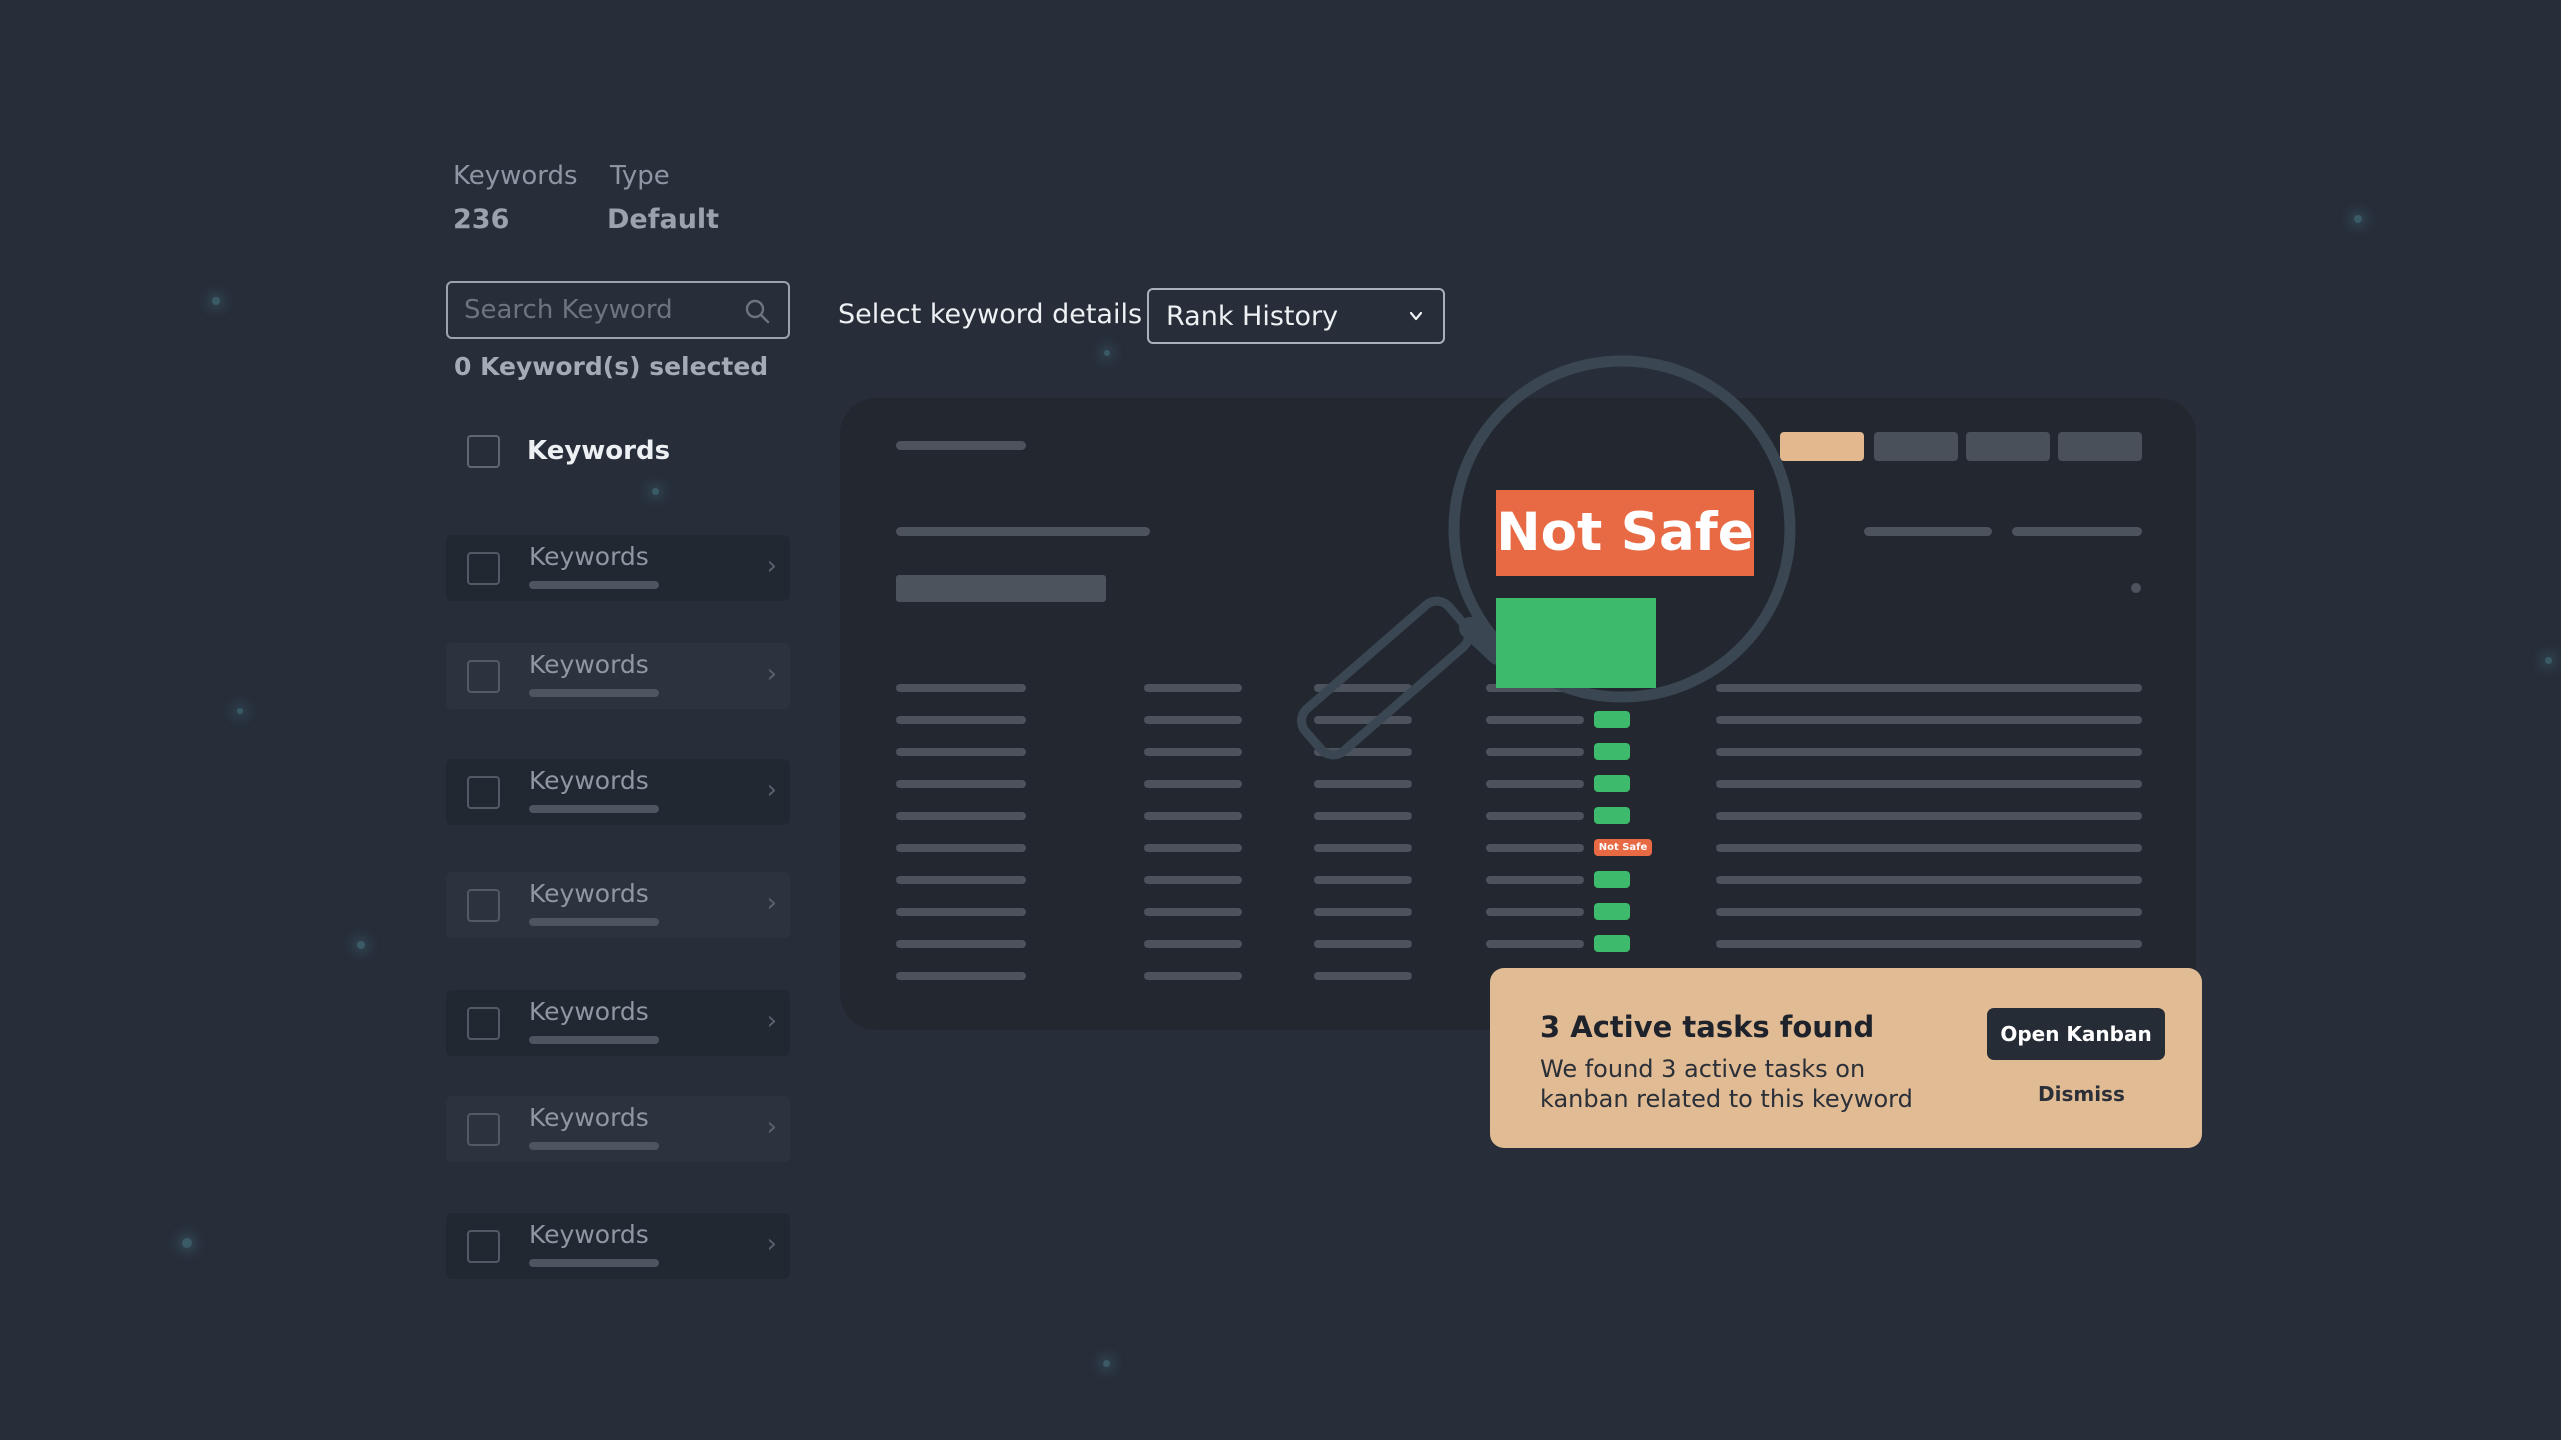 The image size is (2561, 1440). I want to click on search-box, so click(618, 310).